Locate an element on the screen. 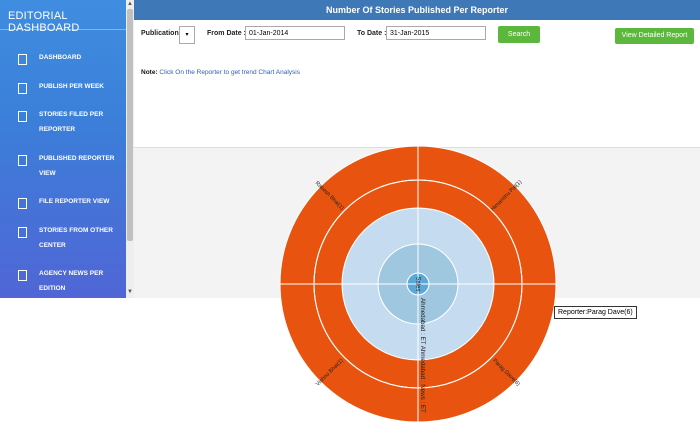 The image size is (700, 435). chart-tooltip: Reporter:Parag Dave(6) is located at coordinates (595, 312).